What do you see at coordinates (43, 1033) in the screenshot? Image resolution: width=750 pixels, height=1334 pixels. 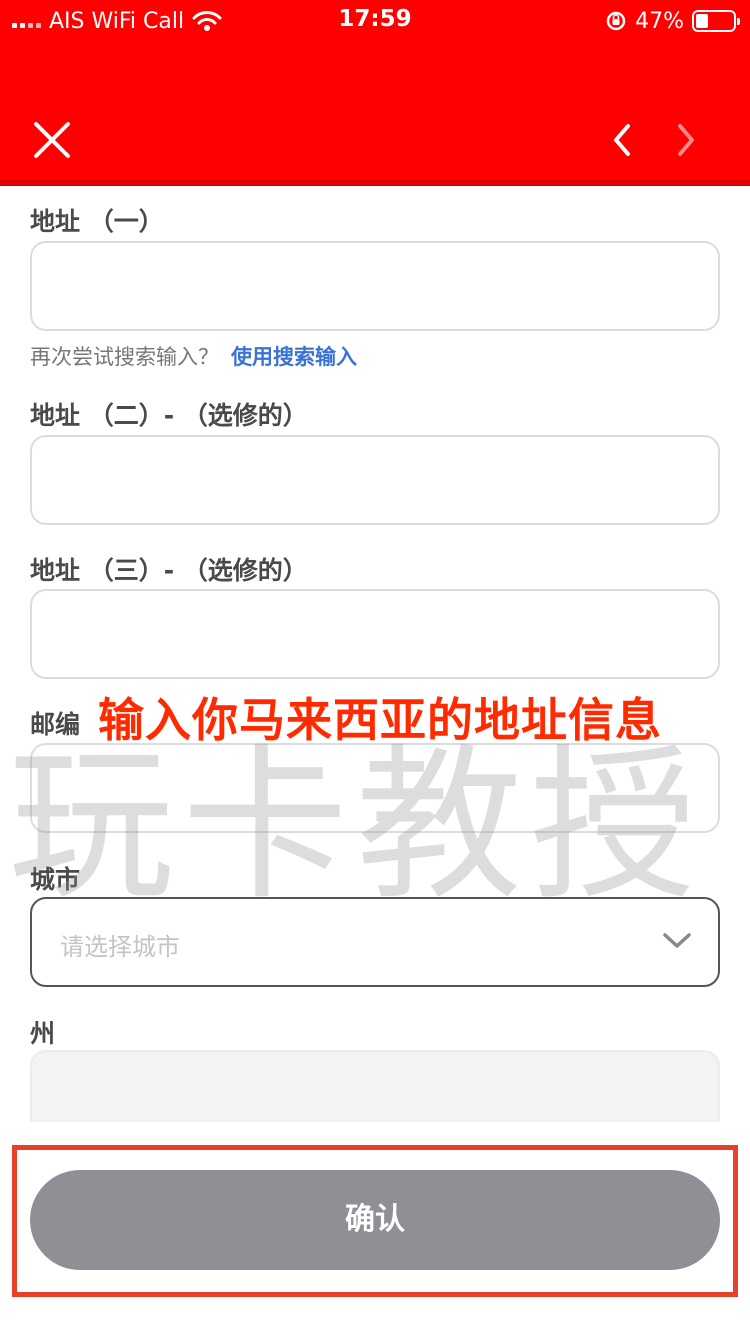 I see `state-label: 州` at bounding box center [43, 1033].